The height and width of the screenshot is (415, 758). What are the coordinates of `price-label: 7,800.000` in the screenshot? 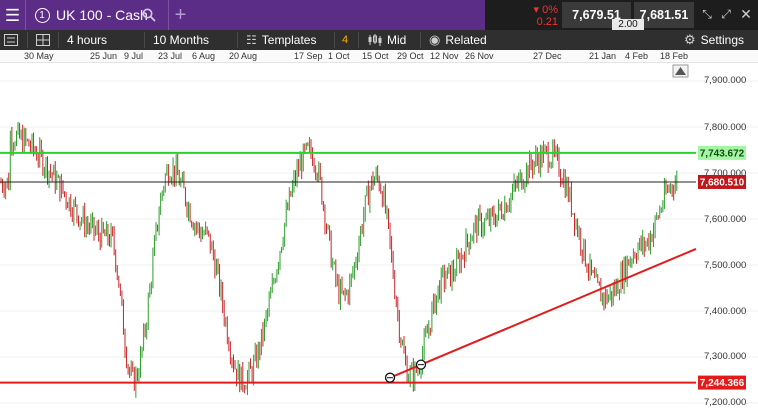 It's located at (725, 127).